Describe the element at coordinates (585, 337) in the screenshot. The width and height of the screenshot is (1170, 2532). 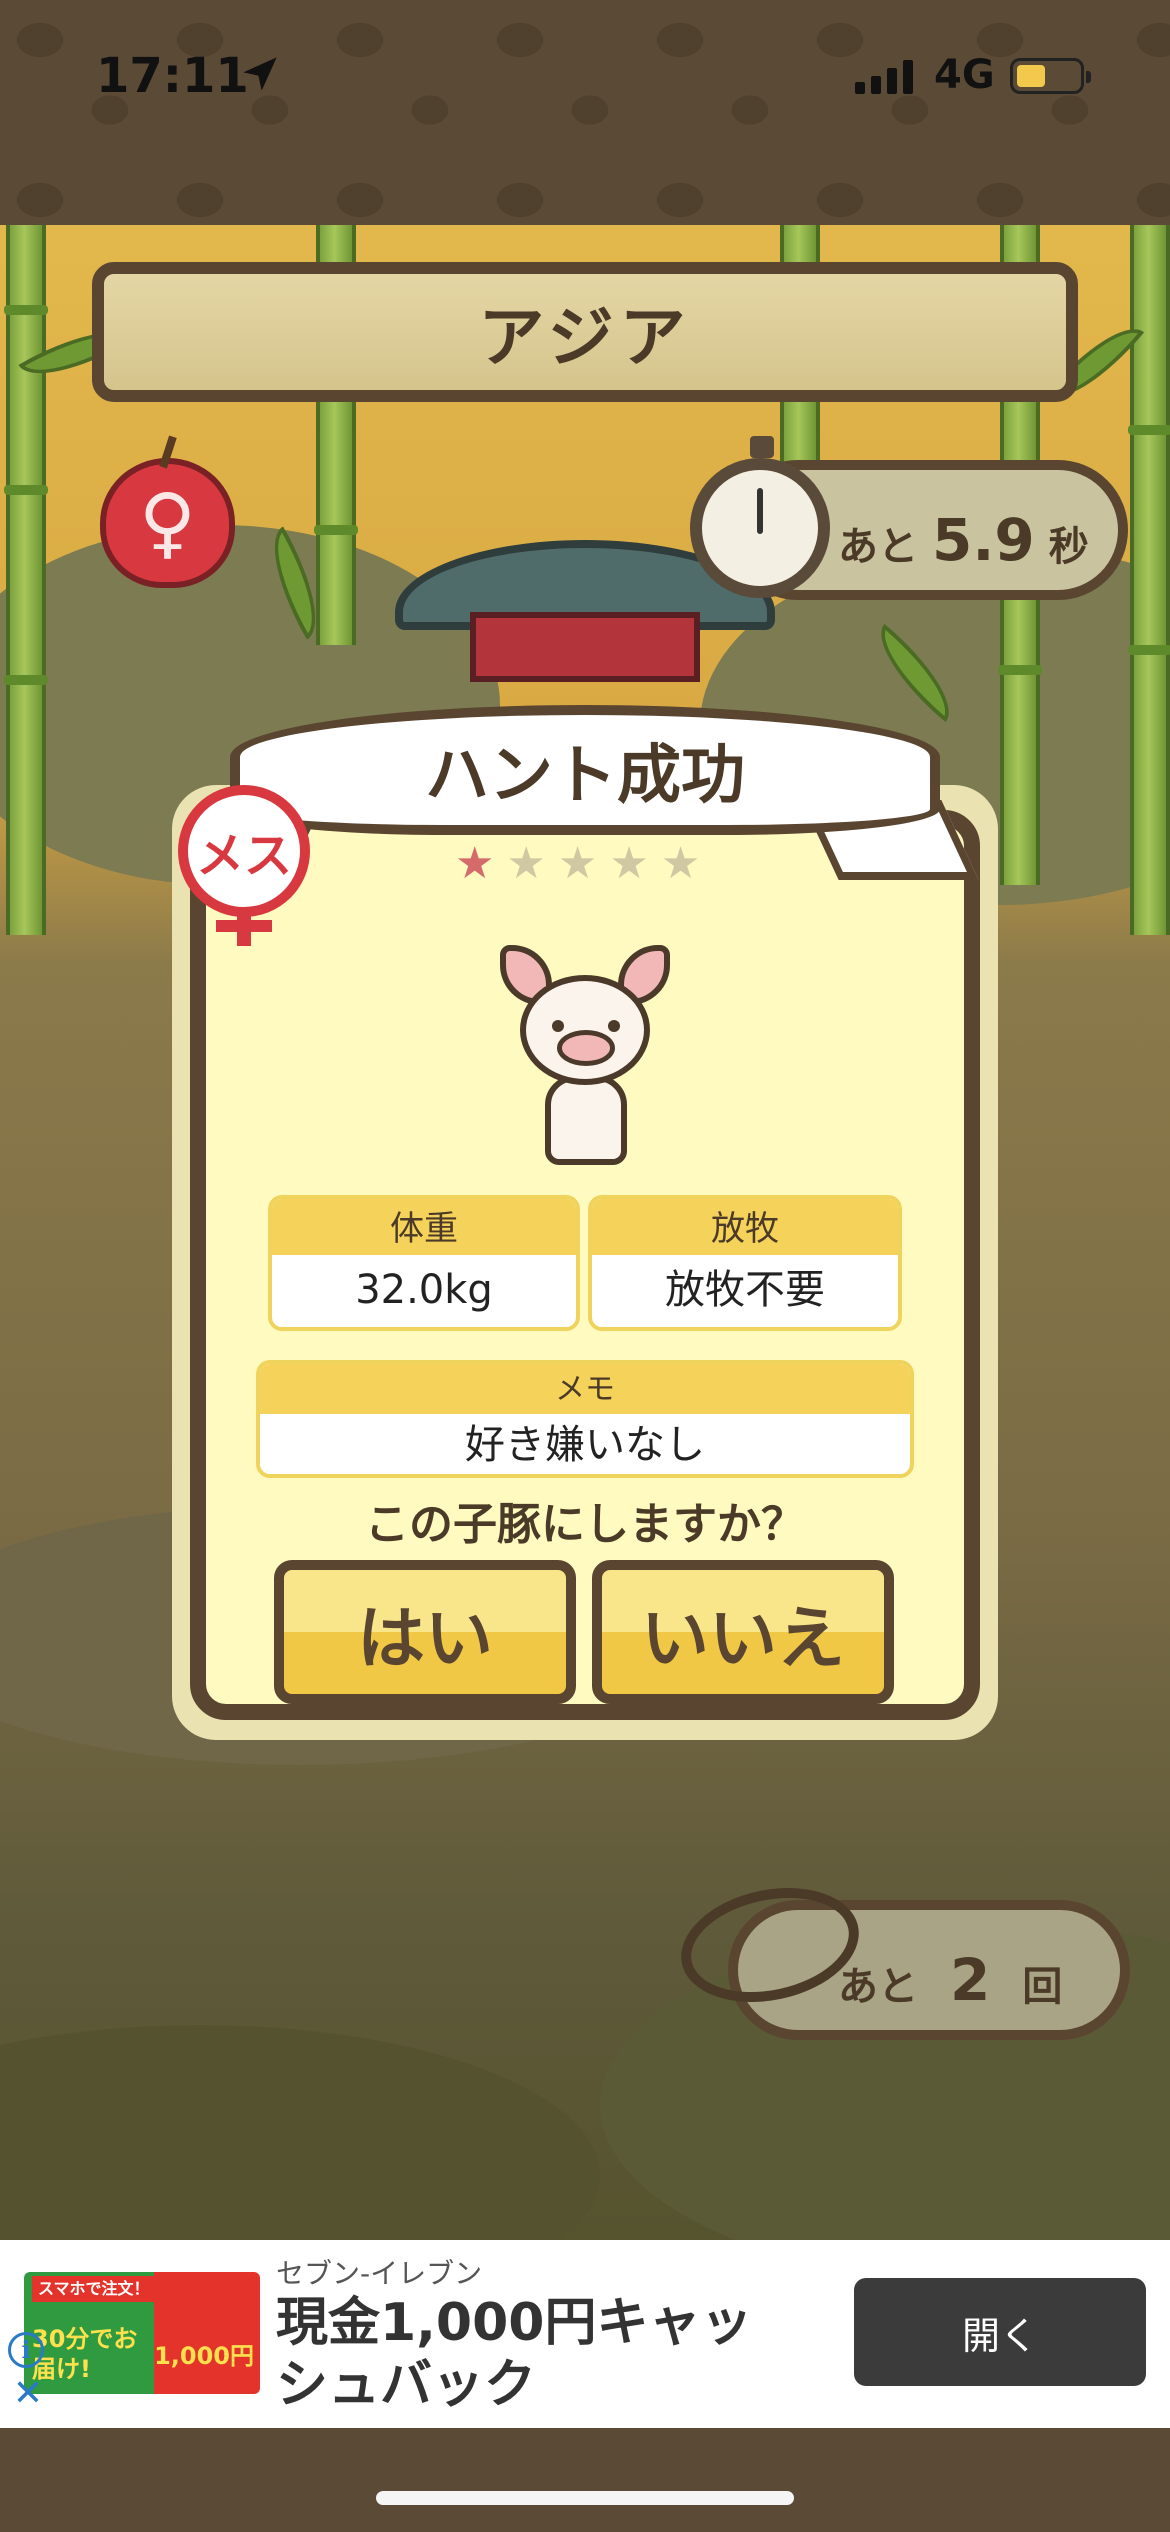
I see `region-title: アジア` at that location.